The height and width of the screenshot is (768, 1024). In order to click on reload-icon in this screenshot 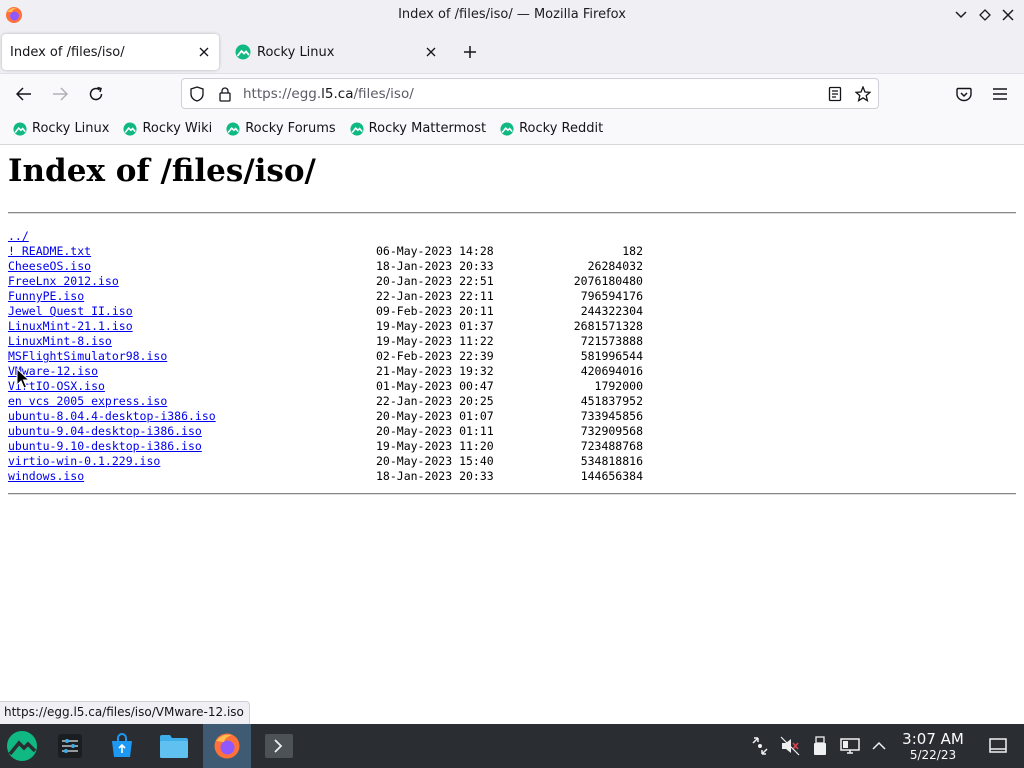, I will do `click(96, 94)`.